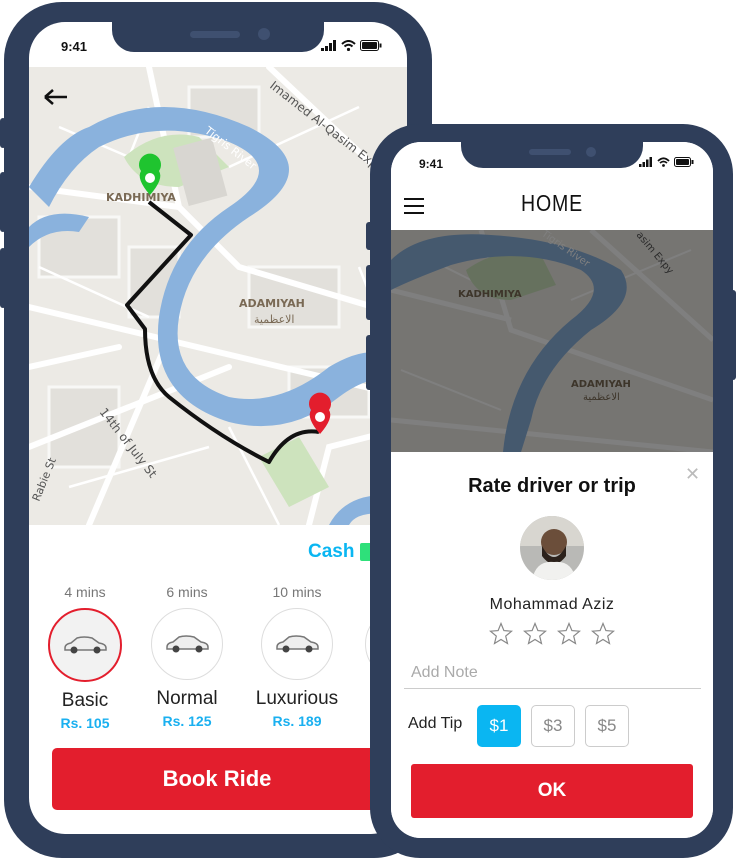 Image resolution: width=736 pixels, height=860 pixels. I want to click on driver-name: Mohammad Aziz, so click(552, 604).